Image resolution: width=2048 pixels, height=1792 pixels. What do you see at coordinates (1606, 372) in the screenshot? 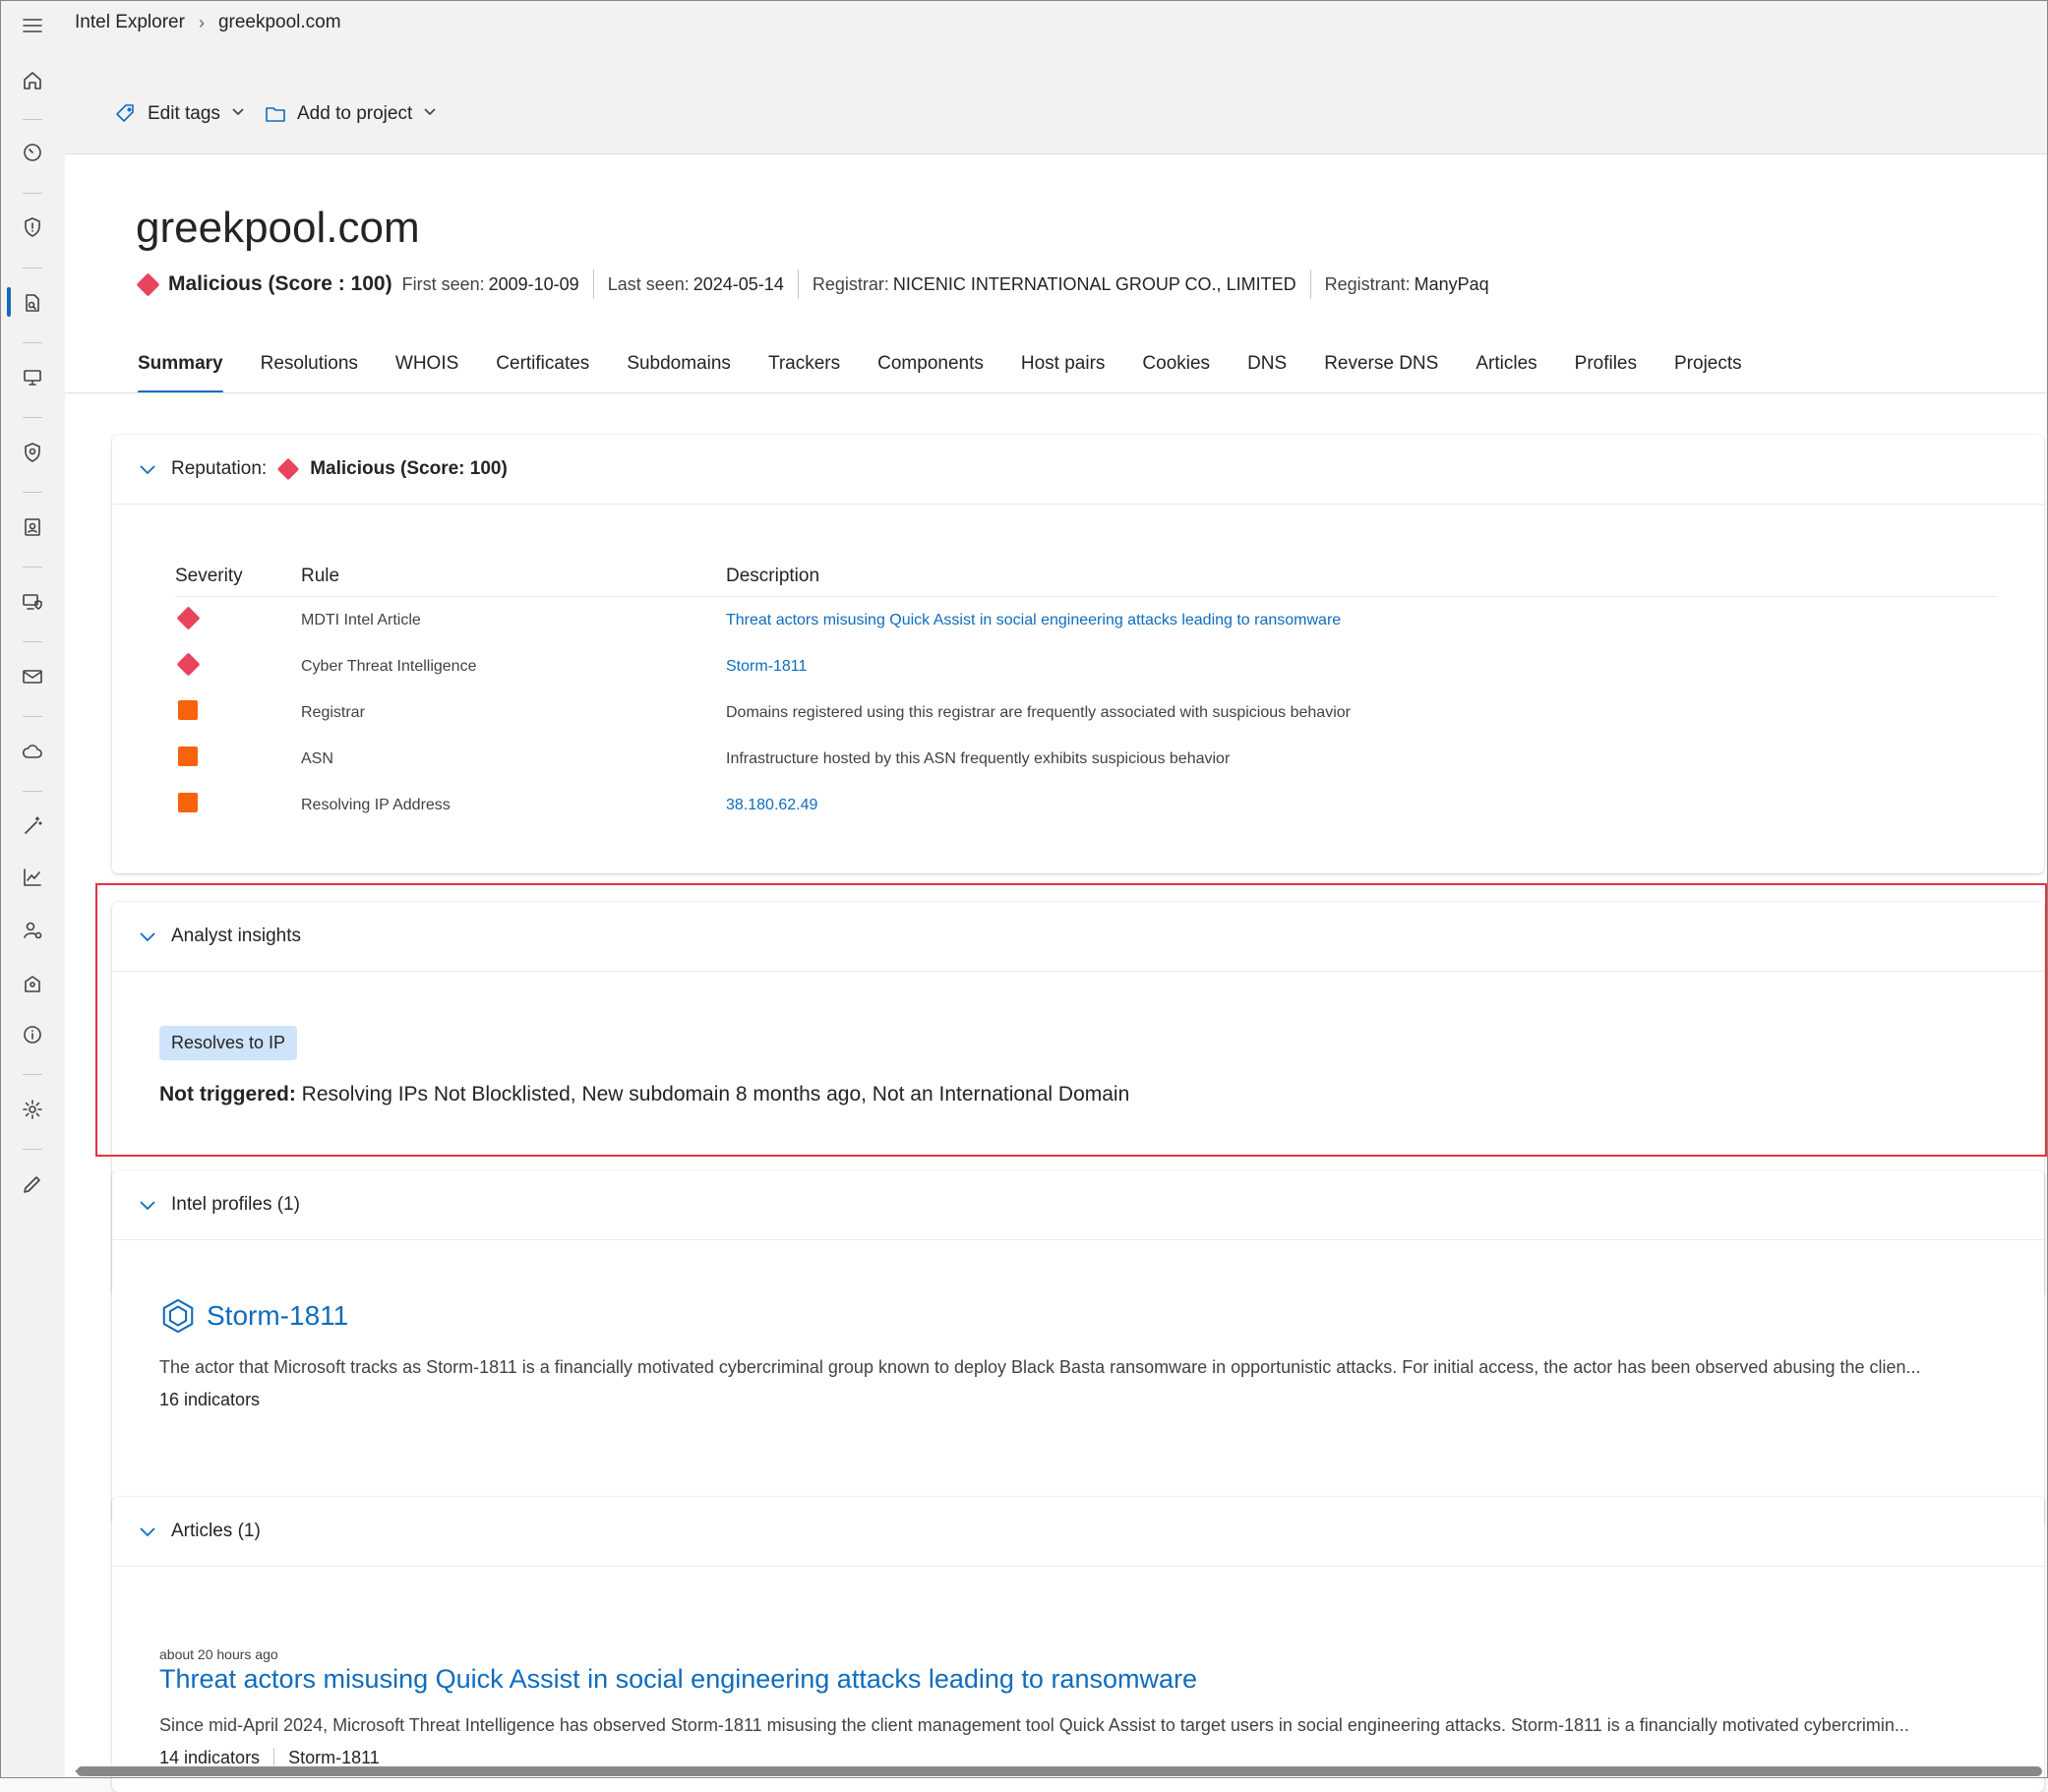
I see `tab-profiles: Profiles` at bounding box center [1606, 372].